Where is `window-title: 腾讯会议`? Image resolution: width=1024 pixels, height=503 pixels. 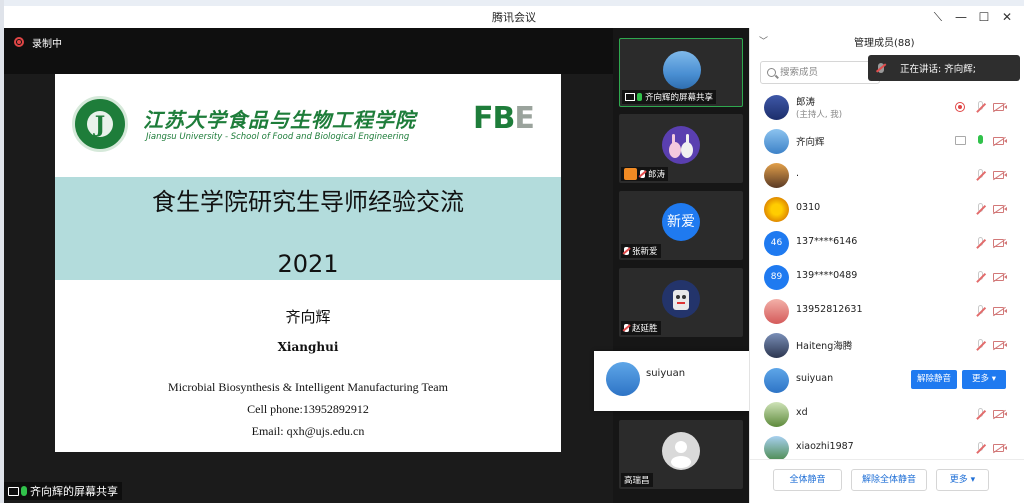 window-title: 腾讯会议 is located at coordinates (514, 17).